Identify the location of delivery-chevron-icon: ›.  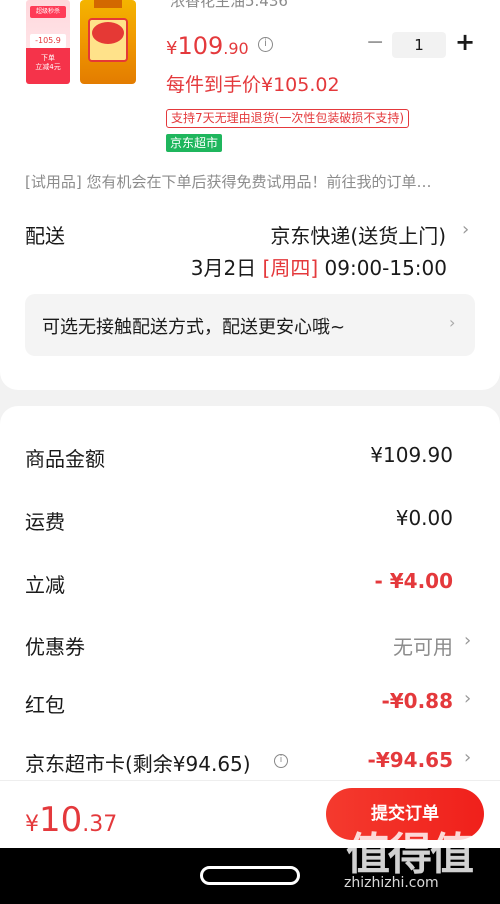
(465, 229).